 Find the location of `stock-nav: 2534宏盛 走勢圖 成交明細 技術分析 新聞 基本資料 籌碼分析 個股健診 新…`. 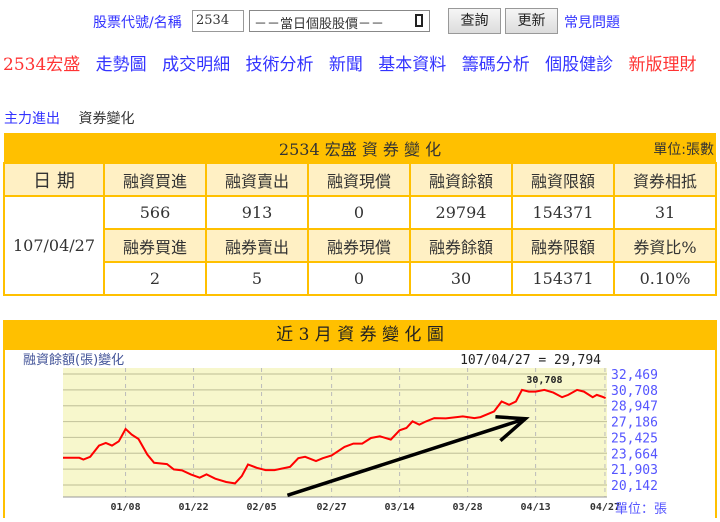

stock-nav: 2534宏盛 走勢圖 成交明細 技術分析 新聞 基本資料 籌碼分析 個股健診 新… is located at coordinates (355, 62).